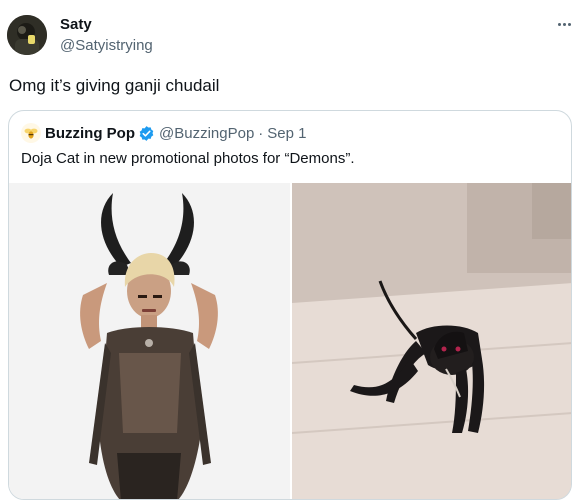 Image resolution: width=580 pixels, height=504 pixels. What do you see at coordinates (106, 45) in the screenshot?
I see `author-handle: @Satyistrying` at bounding box center [106, 45].